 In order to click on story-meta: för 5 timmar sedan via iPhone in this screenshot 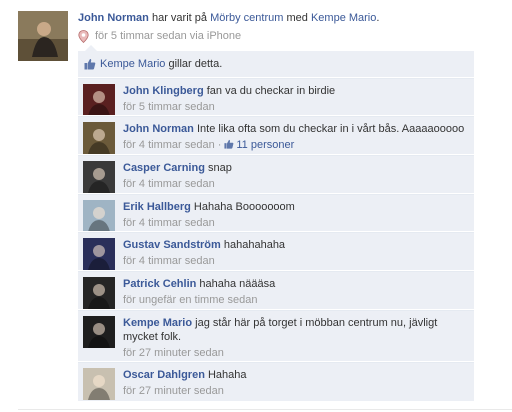, I will do `click(293, 36)`.